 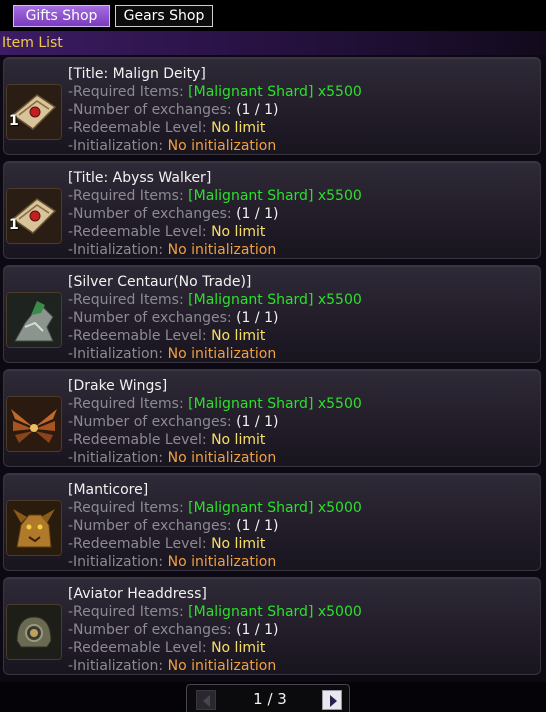 What do you see at coordinates (34, 528) in the screenshot?
I see `manticore-icon` at bounding box center [34, 528].